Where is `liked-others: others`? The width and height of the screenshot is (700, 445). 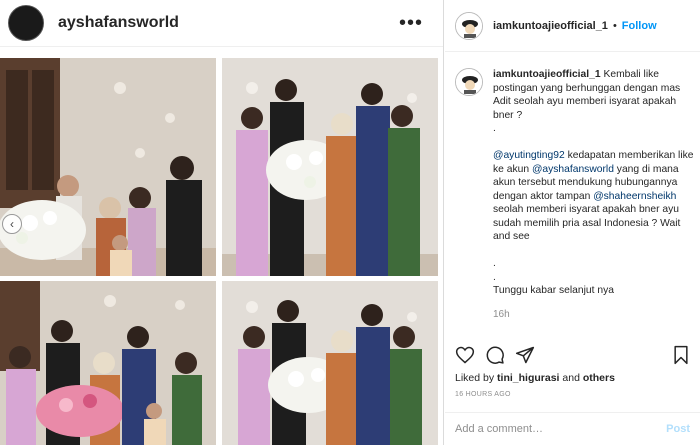
liked-others: others is located at coordinates (599, 378).